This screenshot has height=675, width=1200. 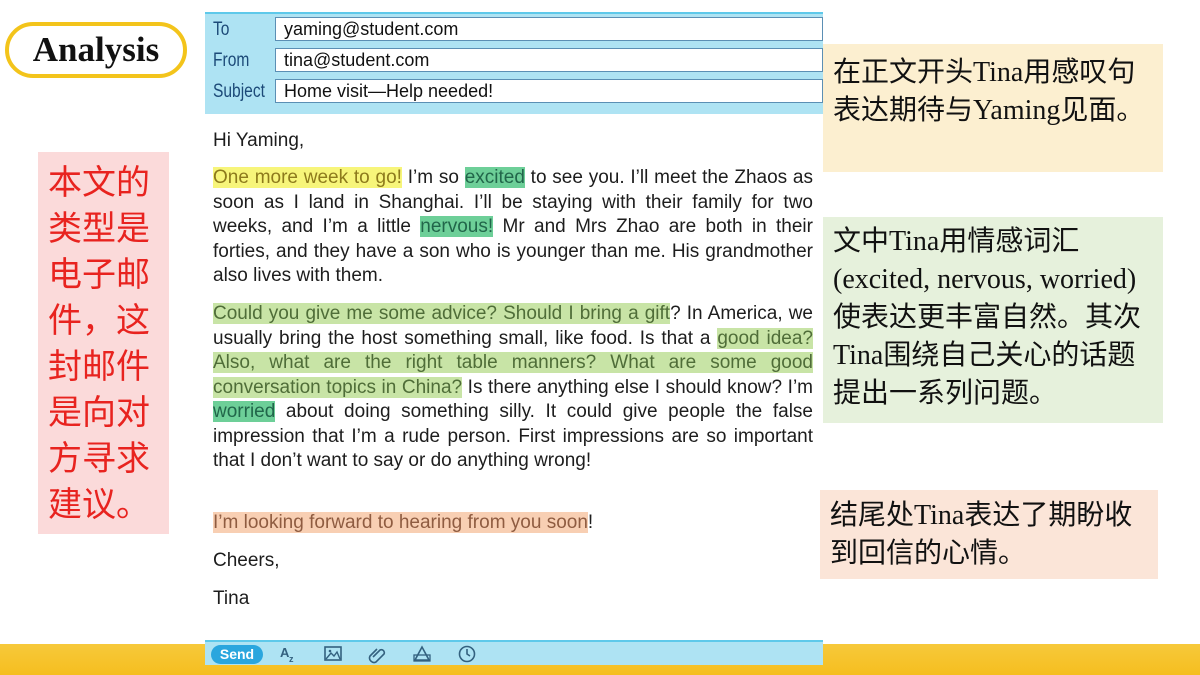 What do you see at coordinates (259, 140) in the screenshot?
I see `greeting: Hi Yaming,` at bounding box center [259, 140].